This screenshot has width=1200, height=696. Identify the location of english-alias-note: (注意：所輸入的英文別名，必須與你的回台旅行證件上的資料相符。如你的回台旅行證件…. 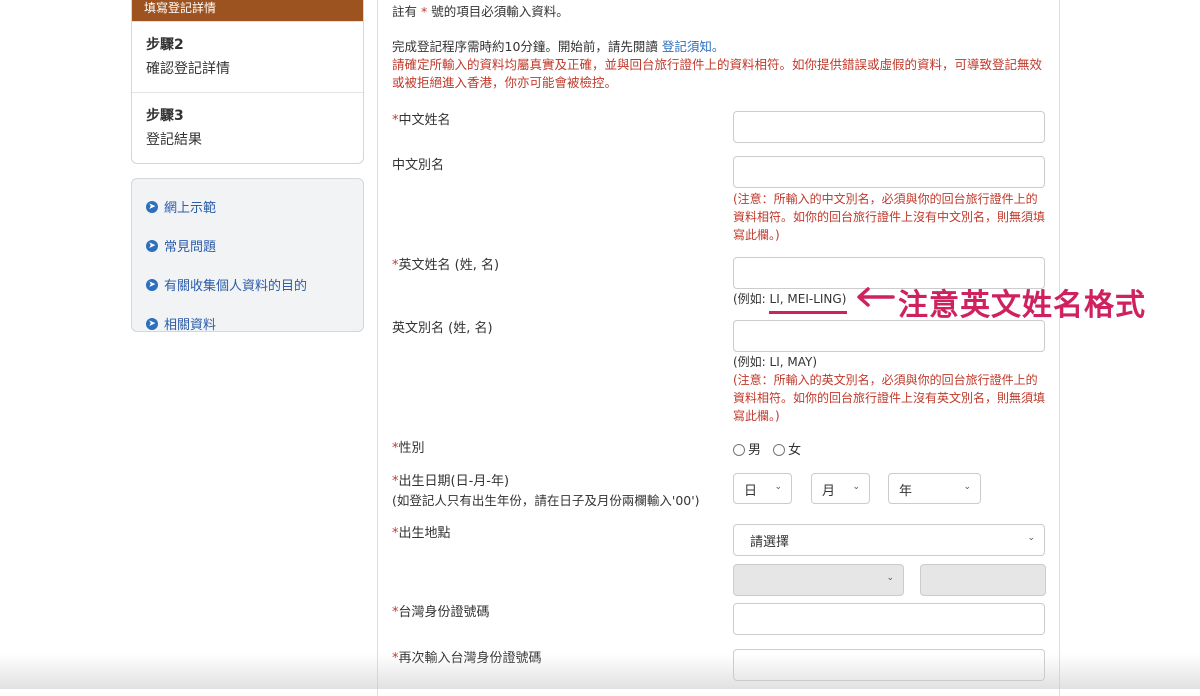
(889, 398).